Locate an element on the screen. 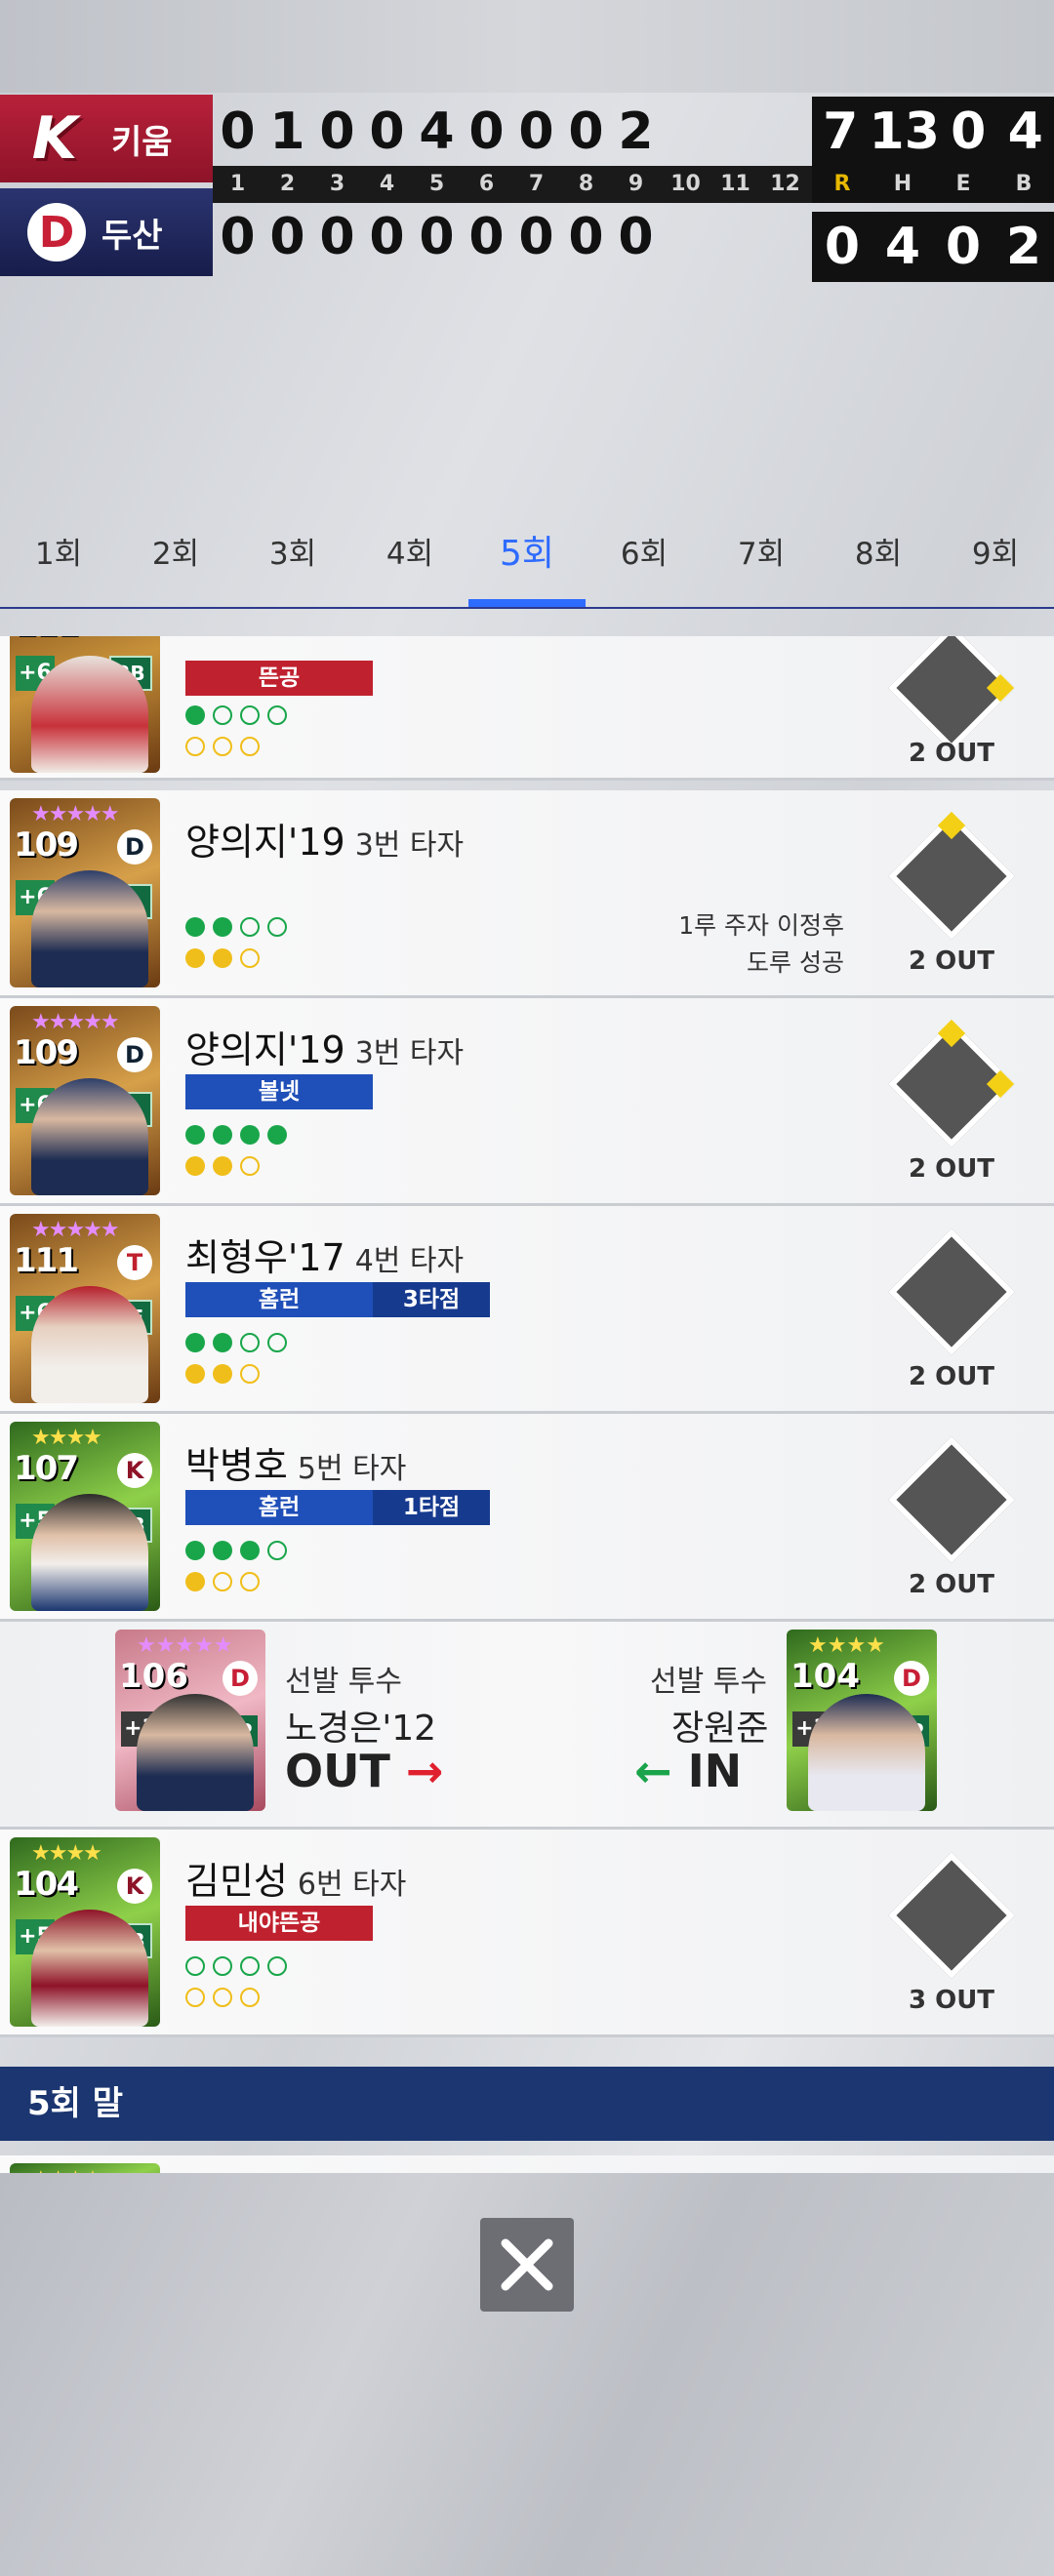  tab-inning-8: 8회 is located at coordinates (878, 562).